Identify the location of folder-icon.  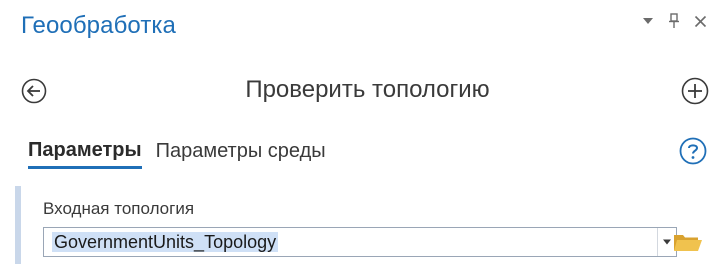
(688, 242).